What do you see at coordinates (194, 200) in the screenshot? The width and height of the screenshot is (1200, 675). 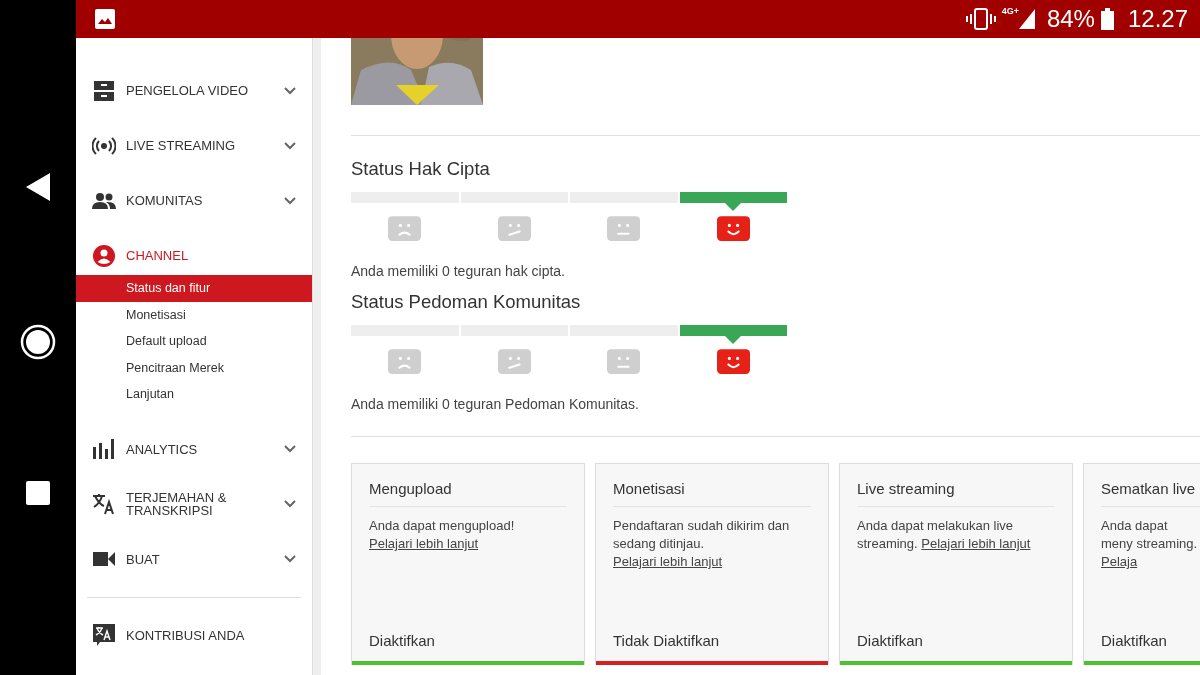 I see `sidebar-item: KOMUNITAS` at bounding box center [194, 200].